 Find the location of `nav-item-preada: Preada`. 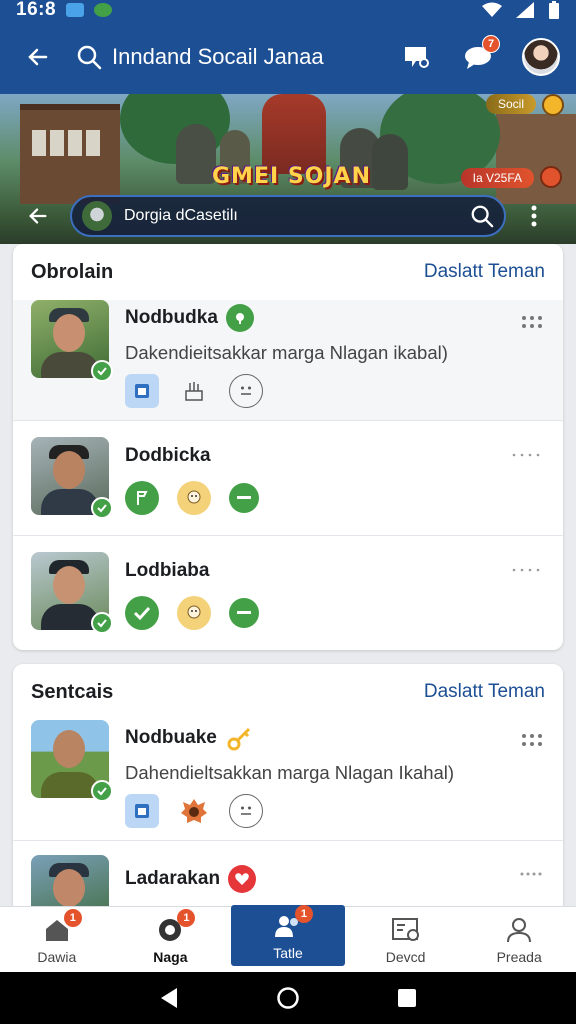

nav-item-preada: Preada is located at coordinates (519, 939).